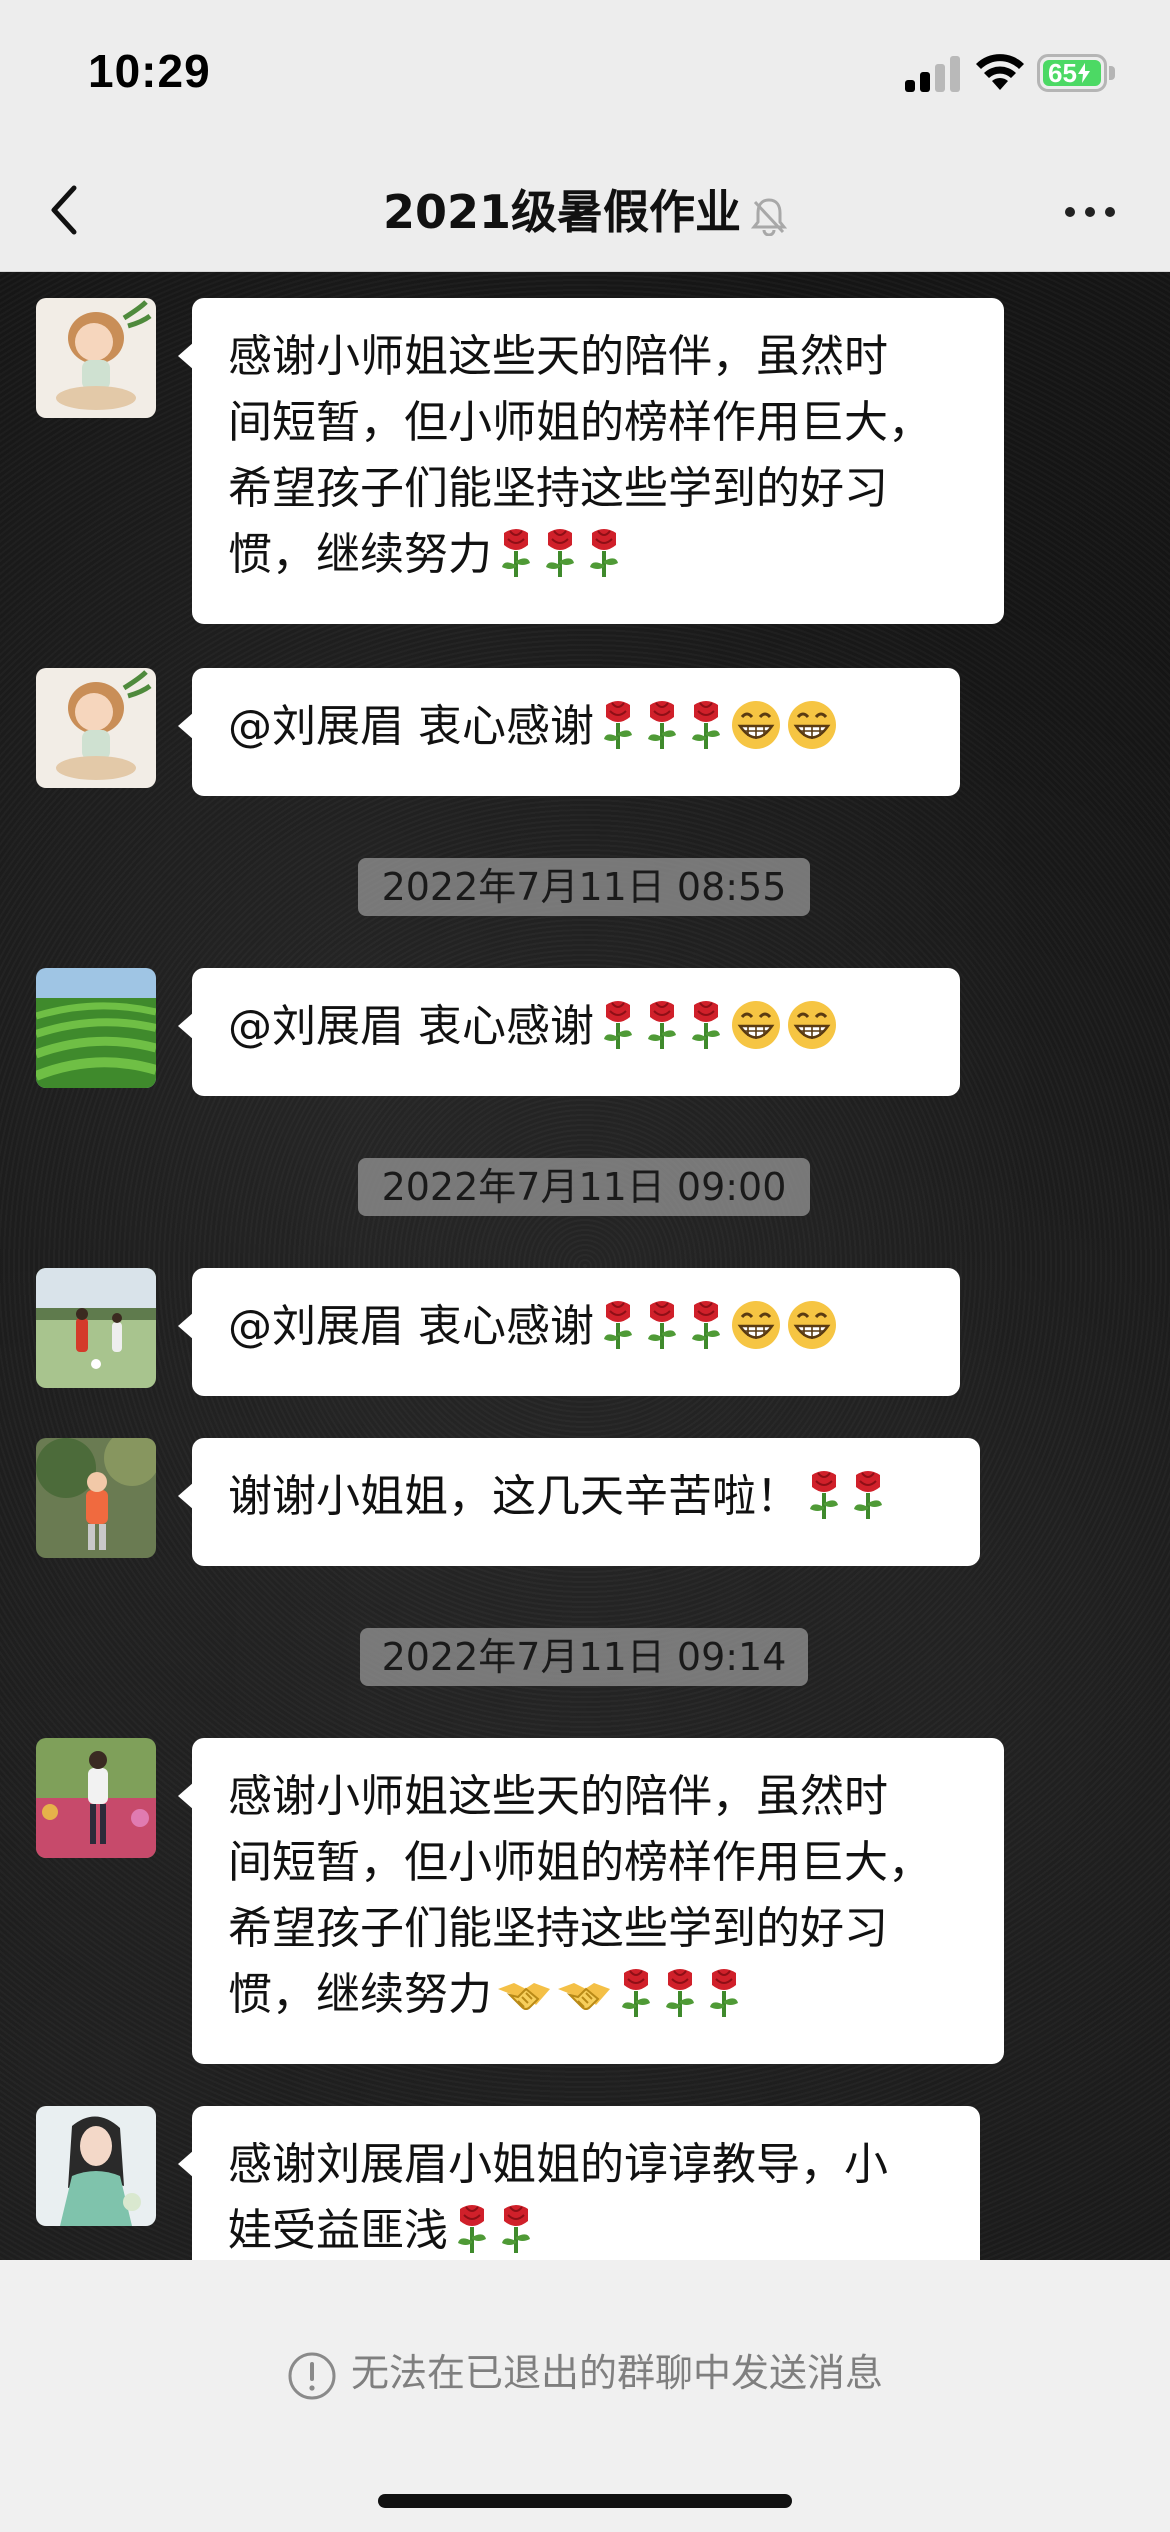  Describe the element at coordinates (1112, 73) in the screenshot. I see `battery-cap` at that location.